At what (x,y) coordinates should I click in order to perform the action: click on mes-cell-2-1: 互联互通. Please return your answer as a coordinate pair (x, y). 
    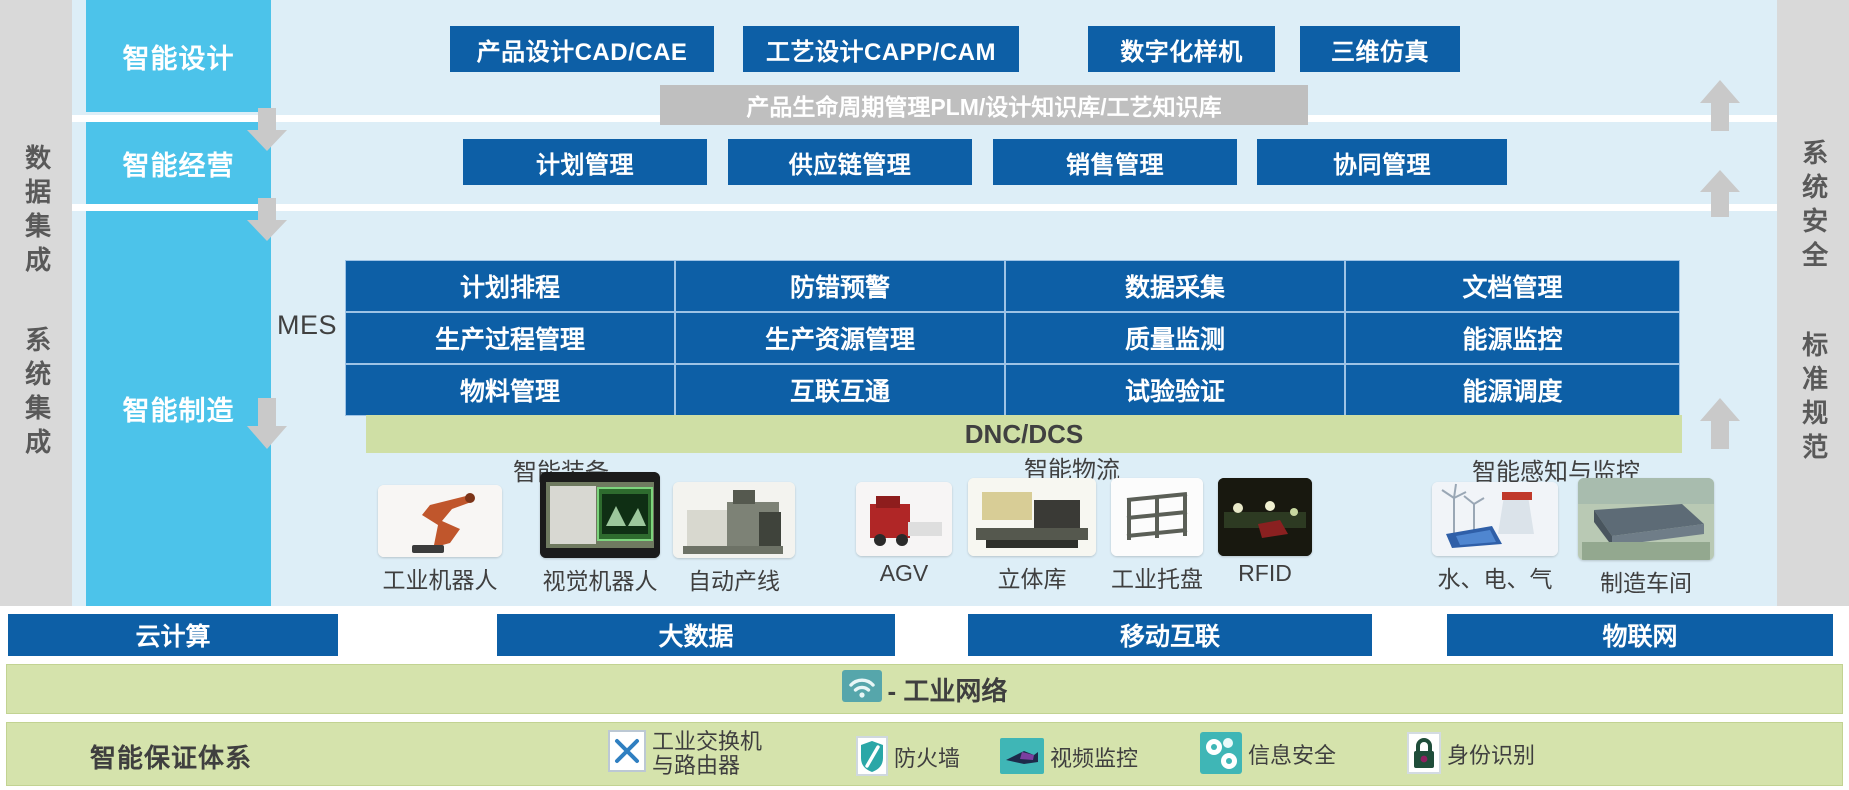
    Looking at the image, I should click on (840, 390).